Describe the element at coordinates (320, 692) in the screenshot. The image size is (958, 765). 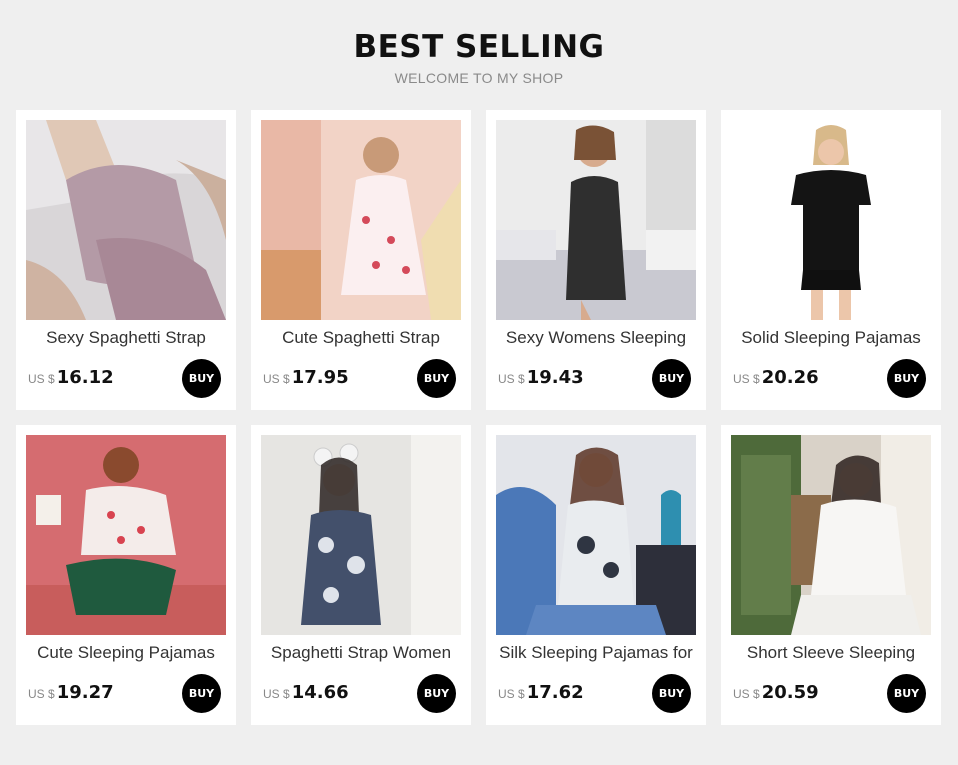
I see `product-price: 14.66` at that location.